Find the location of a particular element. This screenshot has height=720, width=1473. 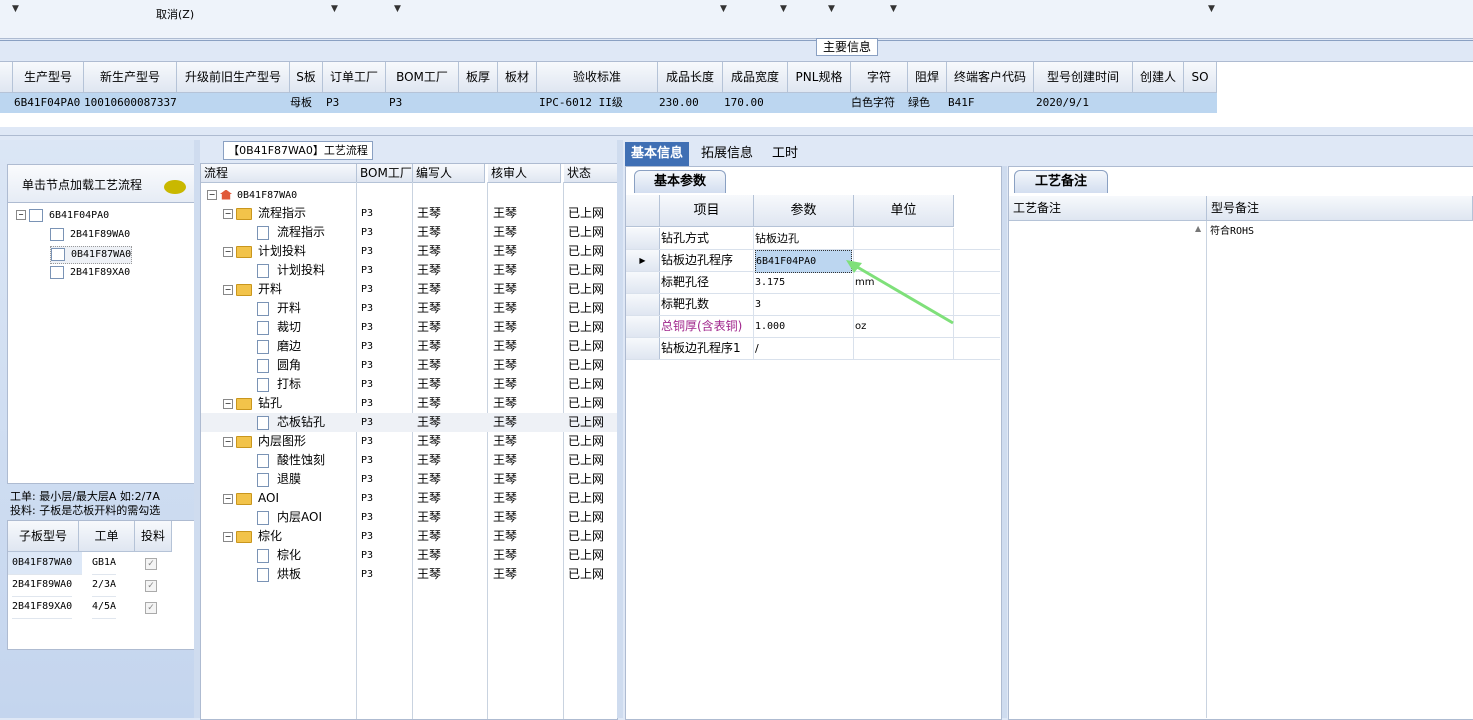

column-header: SO is located at coordinates (1200, 77).